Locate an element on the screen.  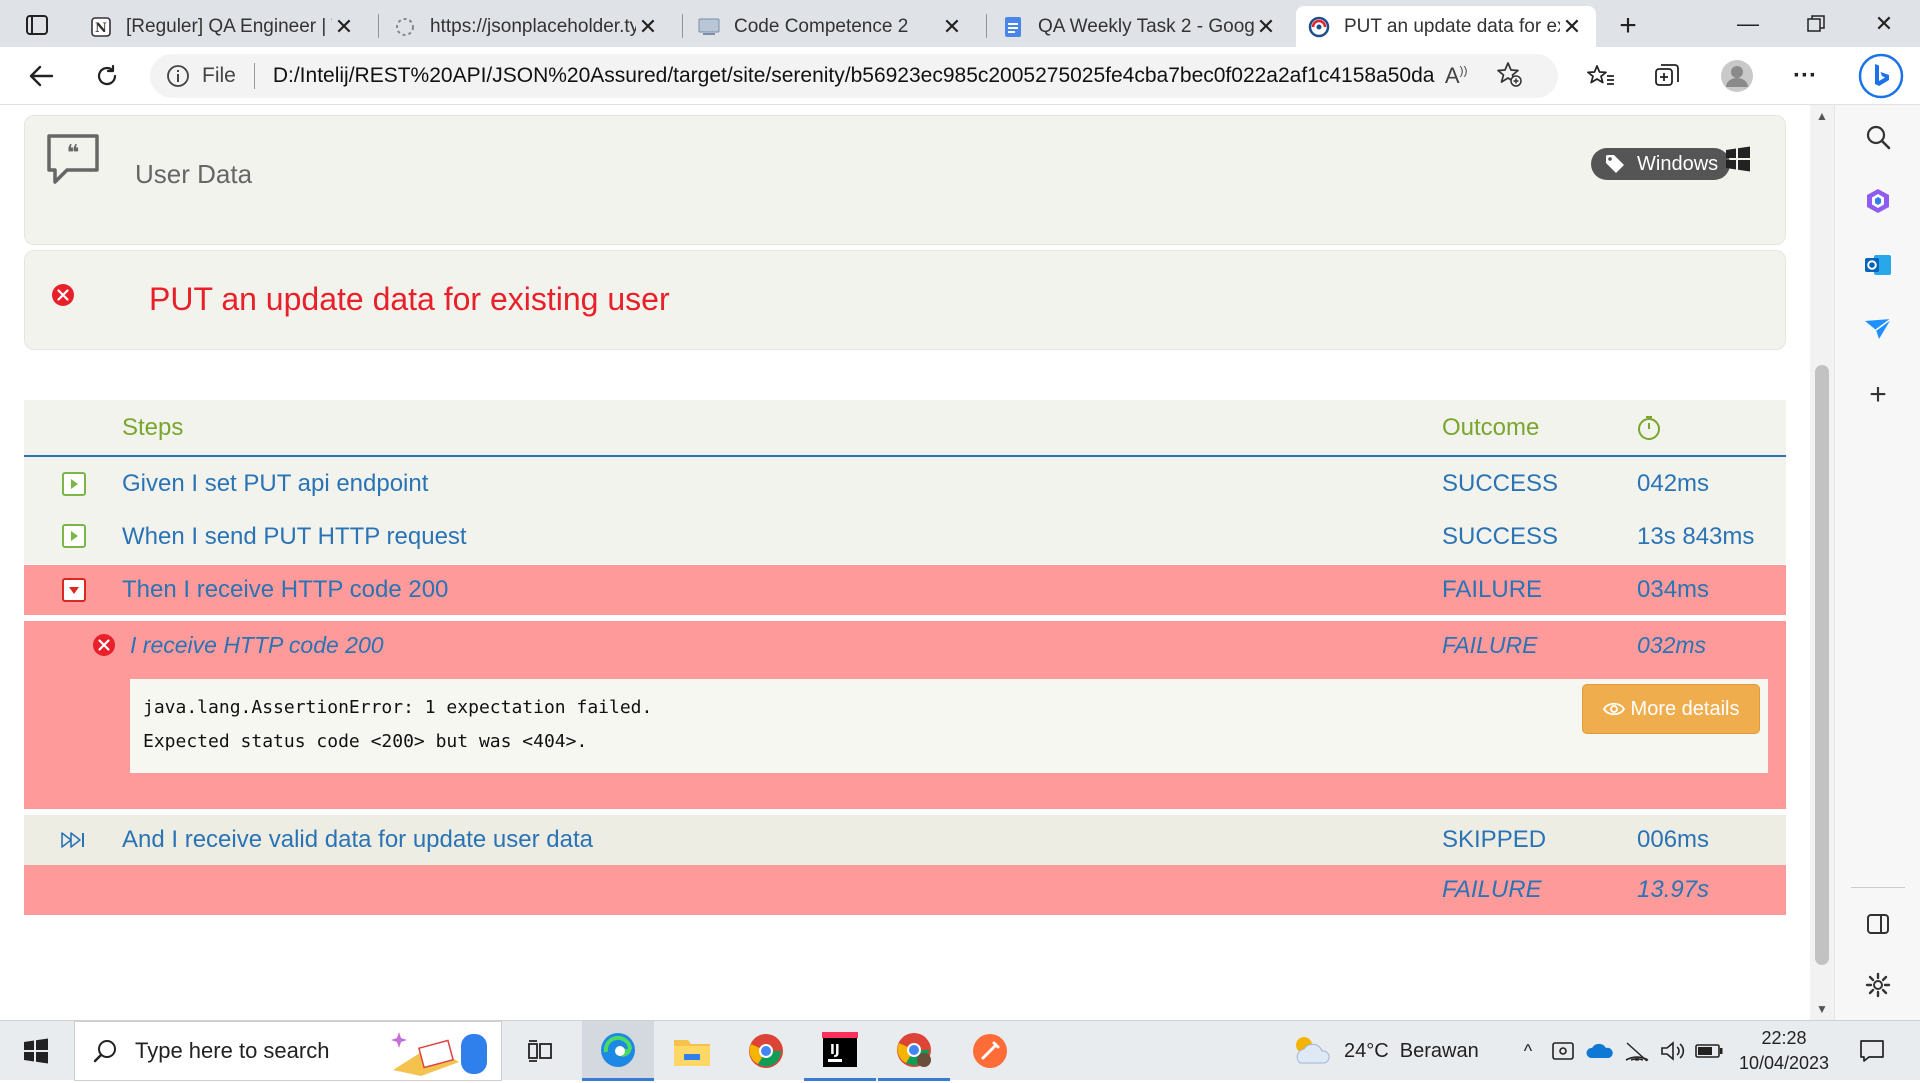
taskbar-edge-app is located at coordinates (618, 1051).